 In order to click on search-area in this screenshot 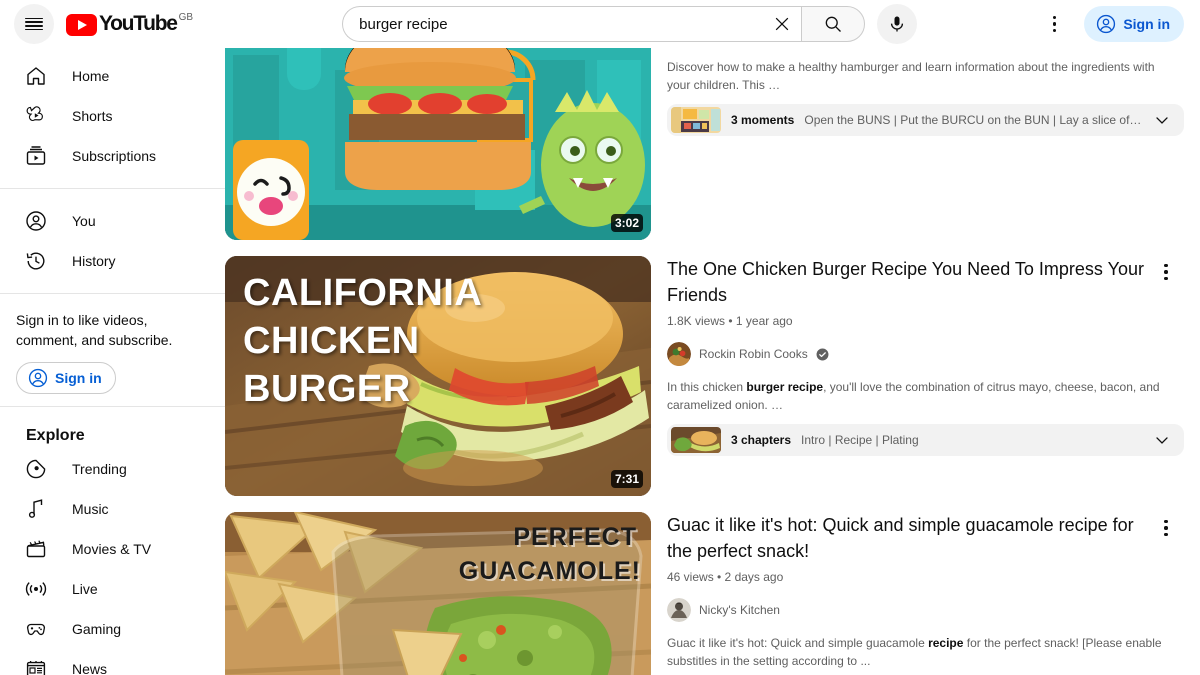, I will do `click(630, 24)`.